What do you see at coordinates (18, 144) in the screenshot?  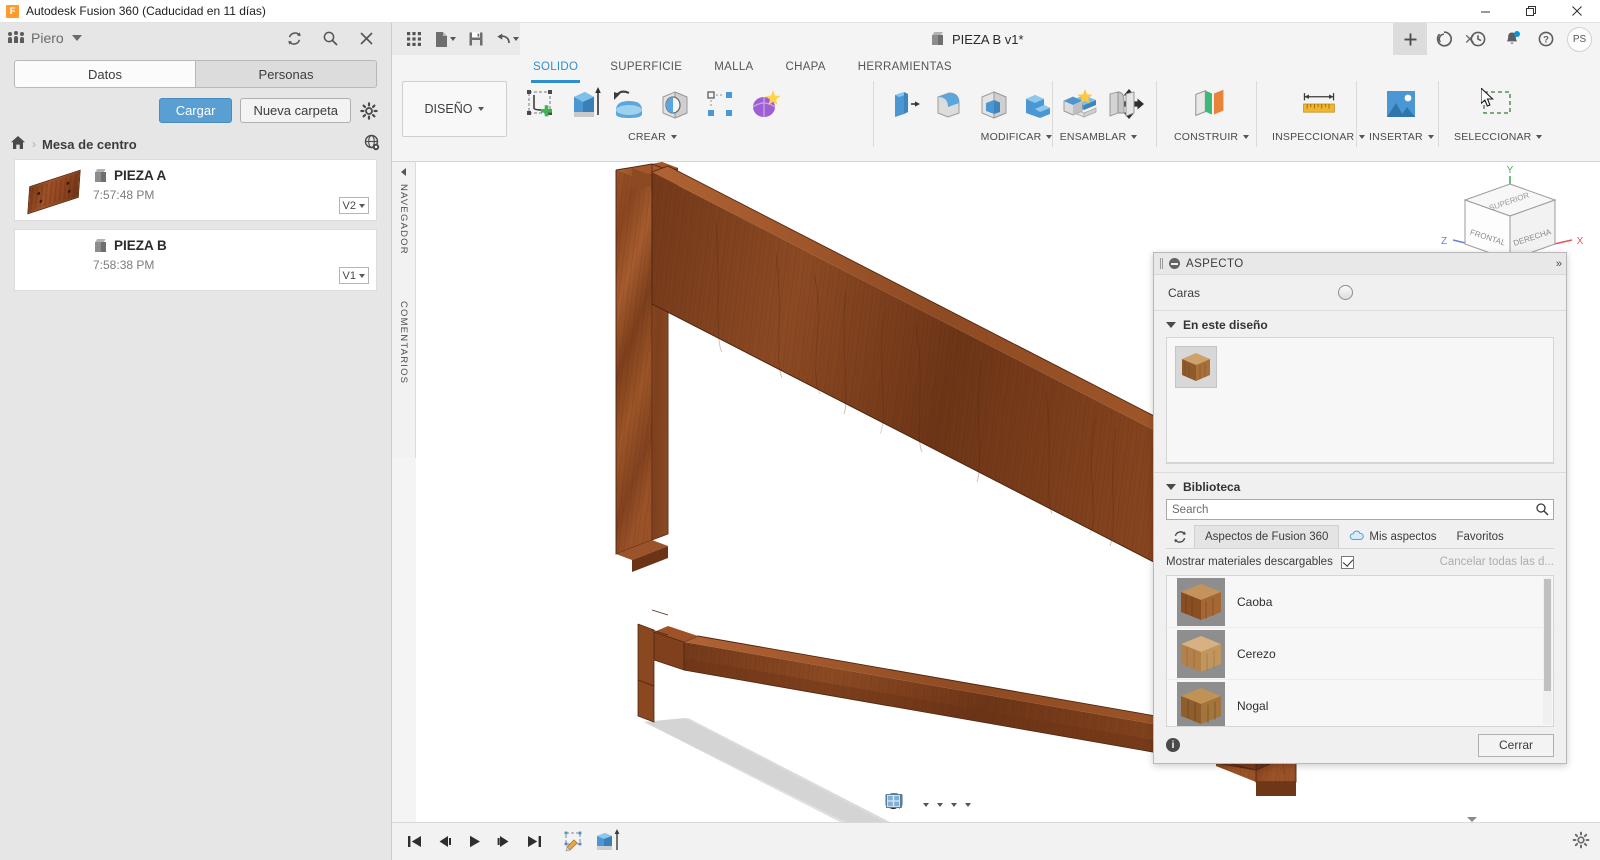 I see `home-icon` at bounding box center [18, 144].